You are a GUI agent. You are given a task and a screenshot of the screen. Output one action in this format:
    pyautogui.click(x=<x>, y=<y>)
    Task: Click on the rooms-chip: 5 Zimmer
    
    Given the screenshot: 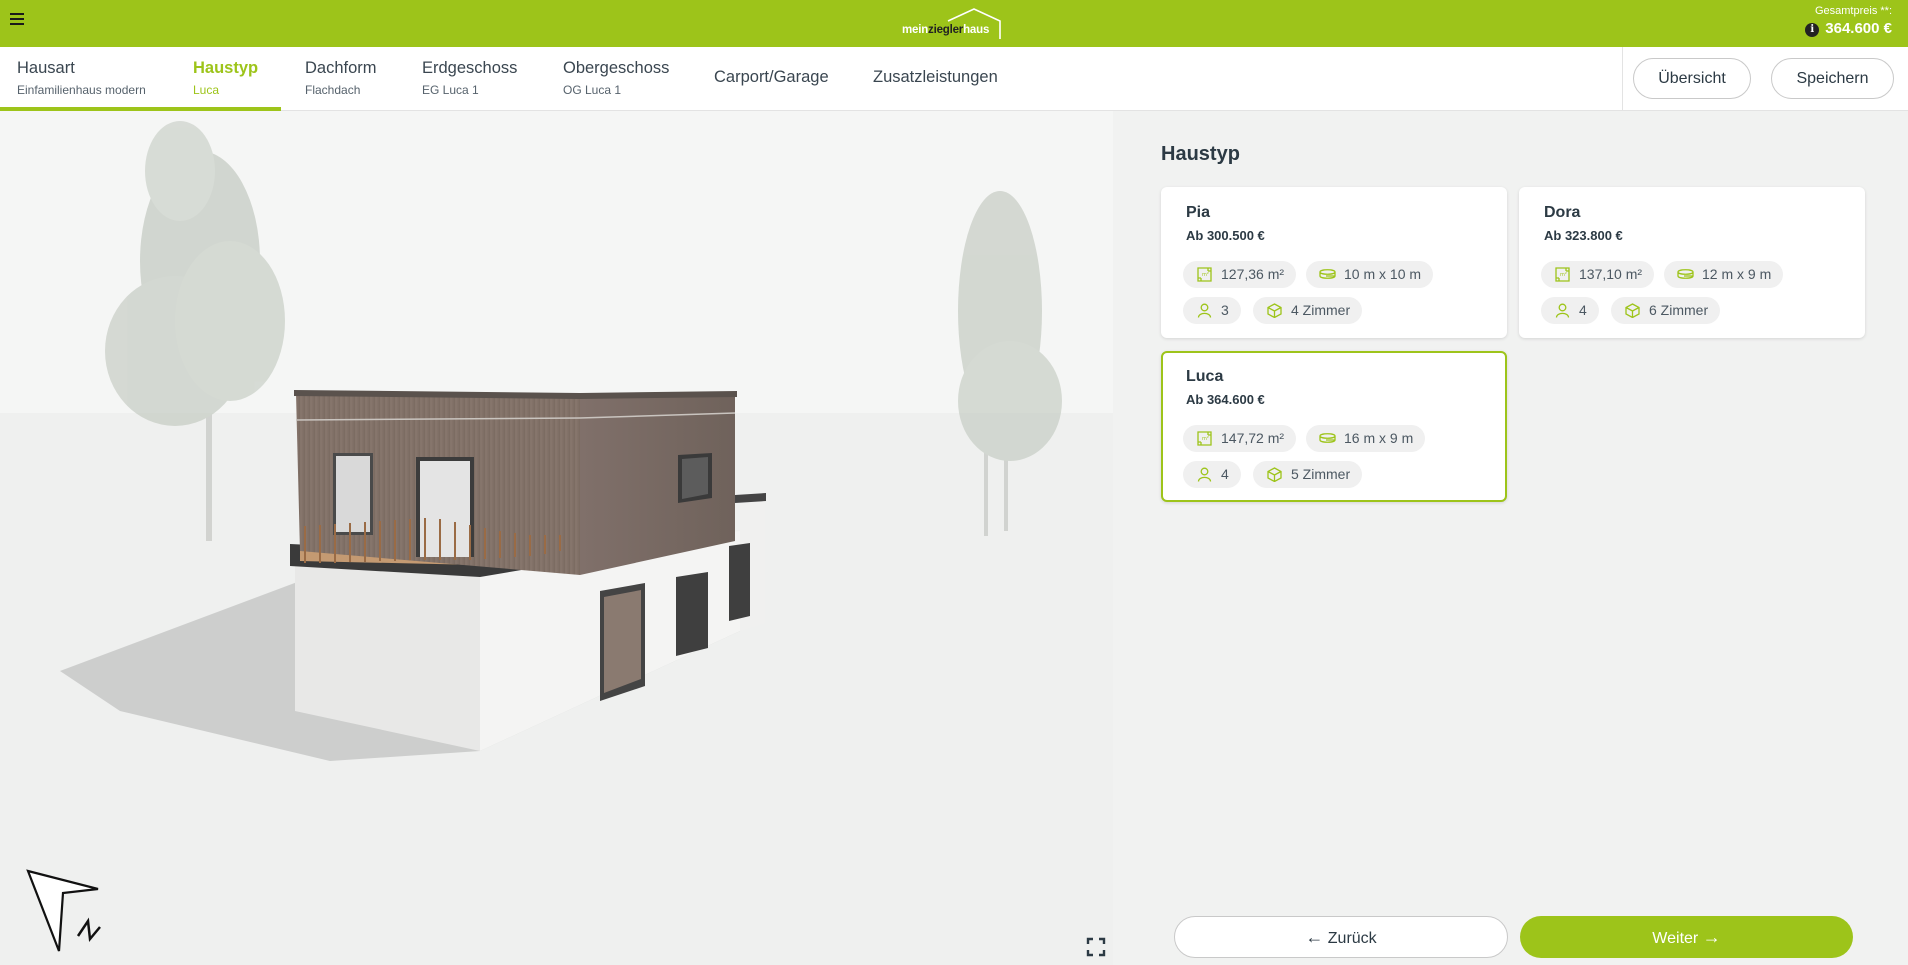 What is the action you would take?
    pyautogui.click(x=1308, y=474)
    